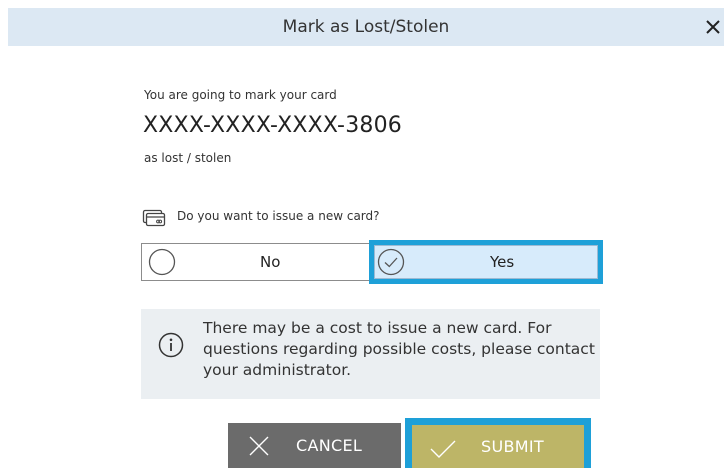  I want to click on cancel-button: CANCEL, so click(314, 445).